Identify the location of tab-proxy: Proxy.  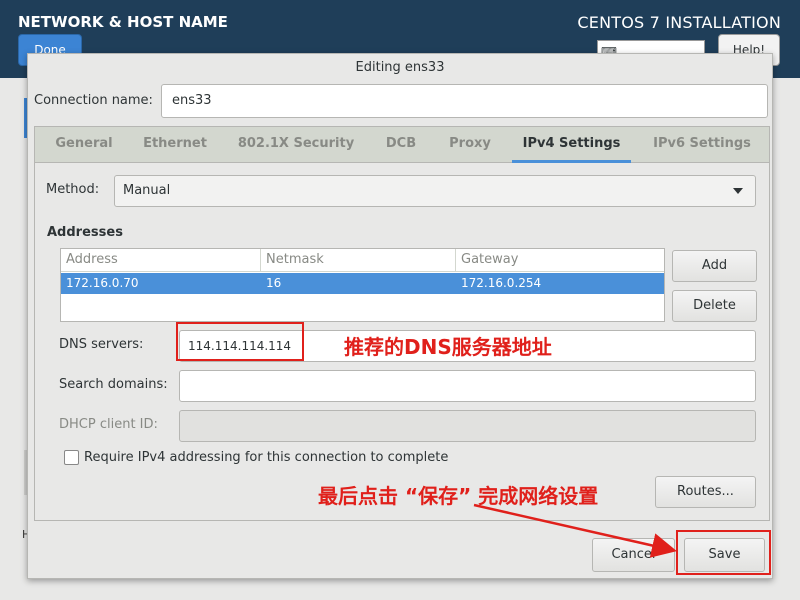
(470, 145).